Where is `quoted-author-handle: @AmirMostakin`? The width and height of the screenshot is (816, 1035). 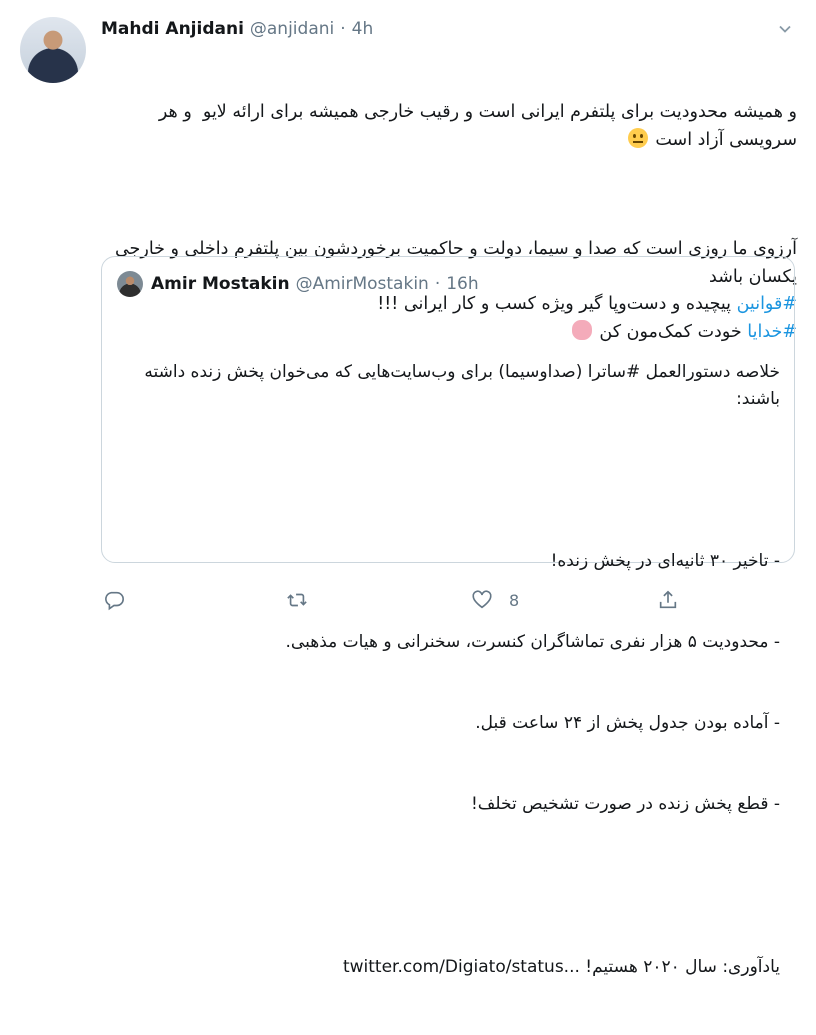
quoted-author-handle: @AmirMostakin is located at coordinates (362, 284).